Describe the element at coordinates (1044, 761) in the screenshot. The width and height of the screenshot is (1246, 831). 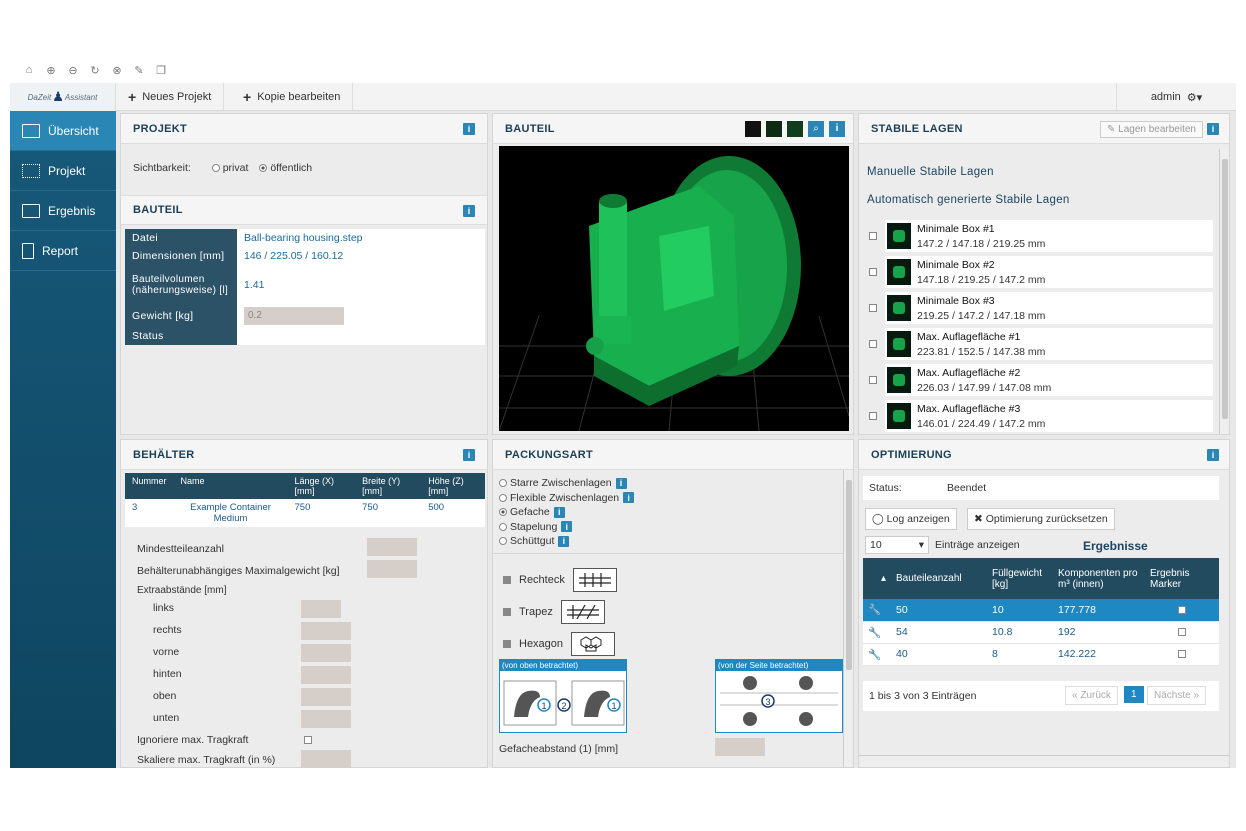
I see `horizontal-scrollbar` at that location.